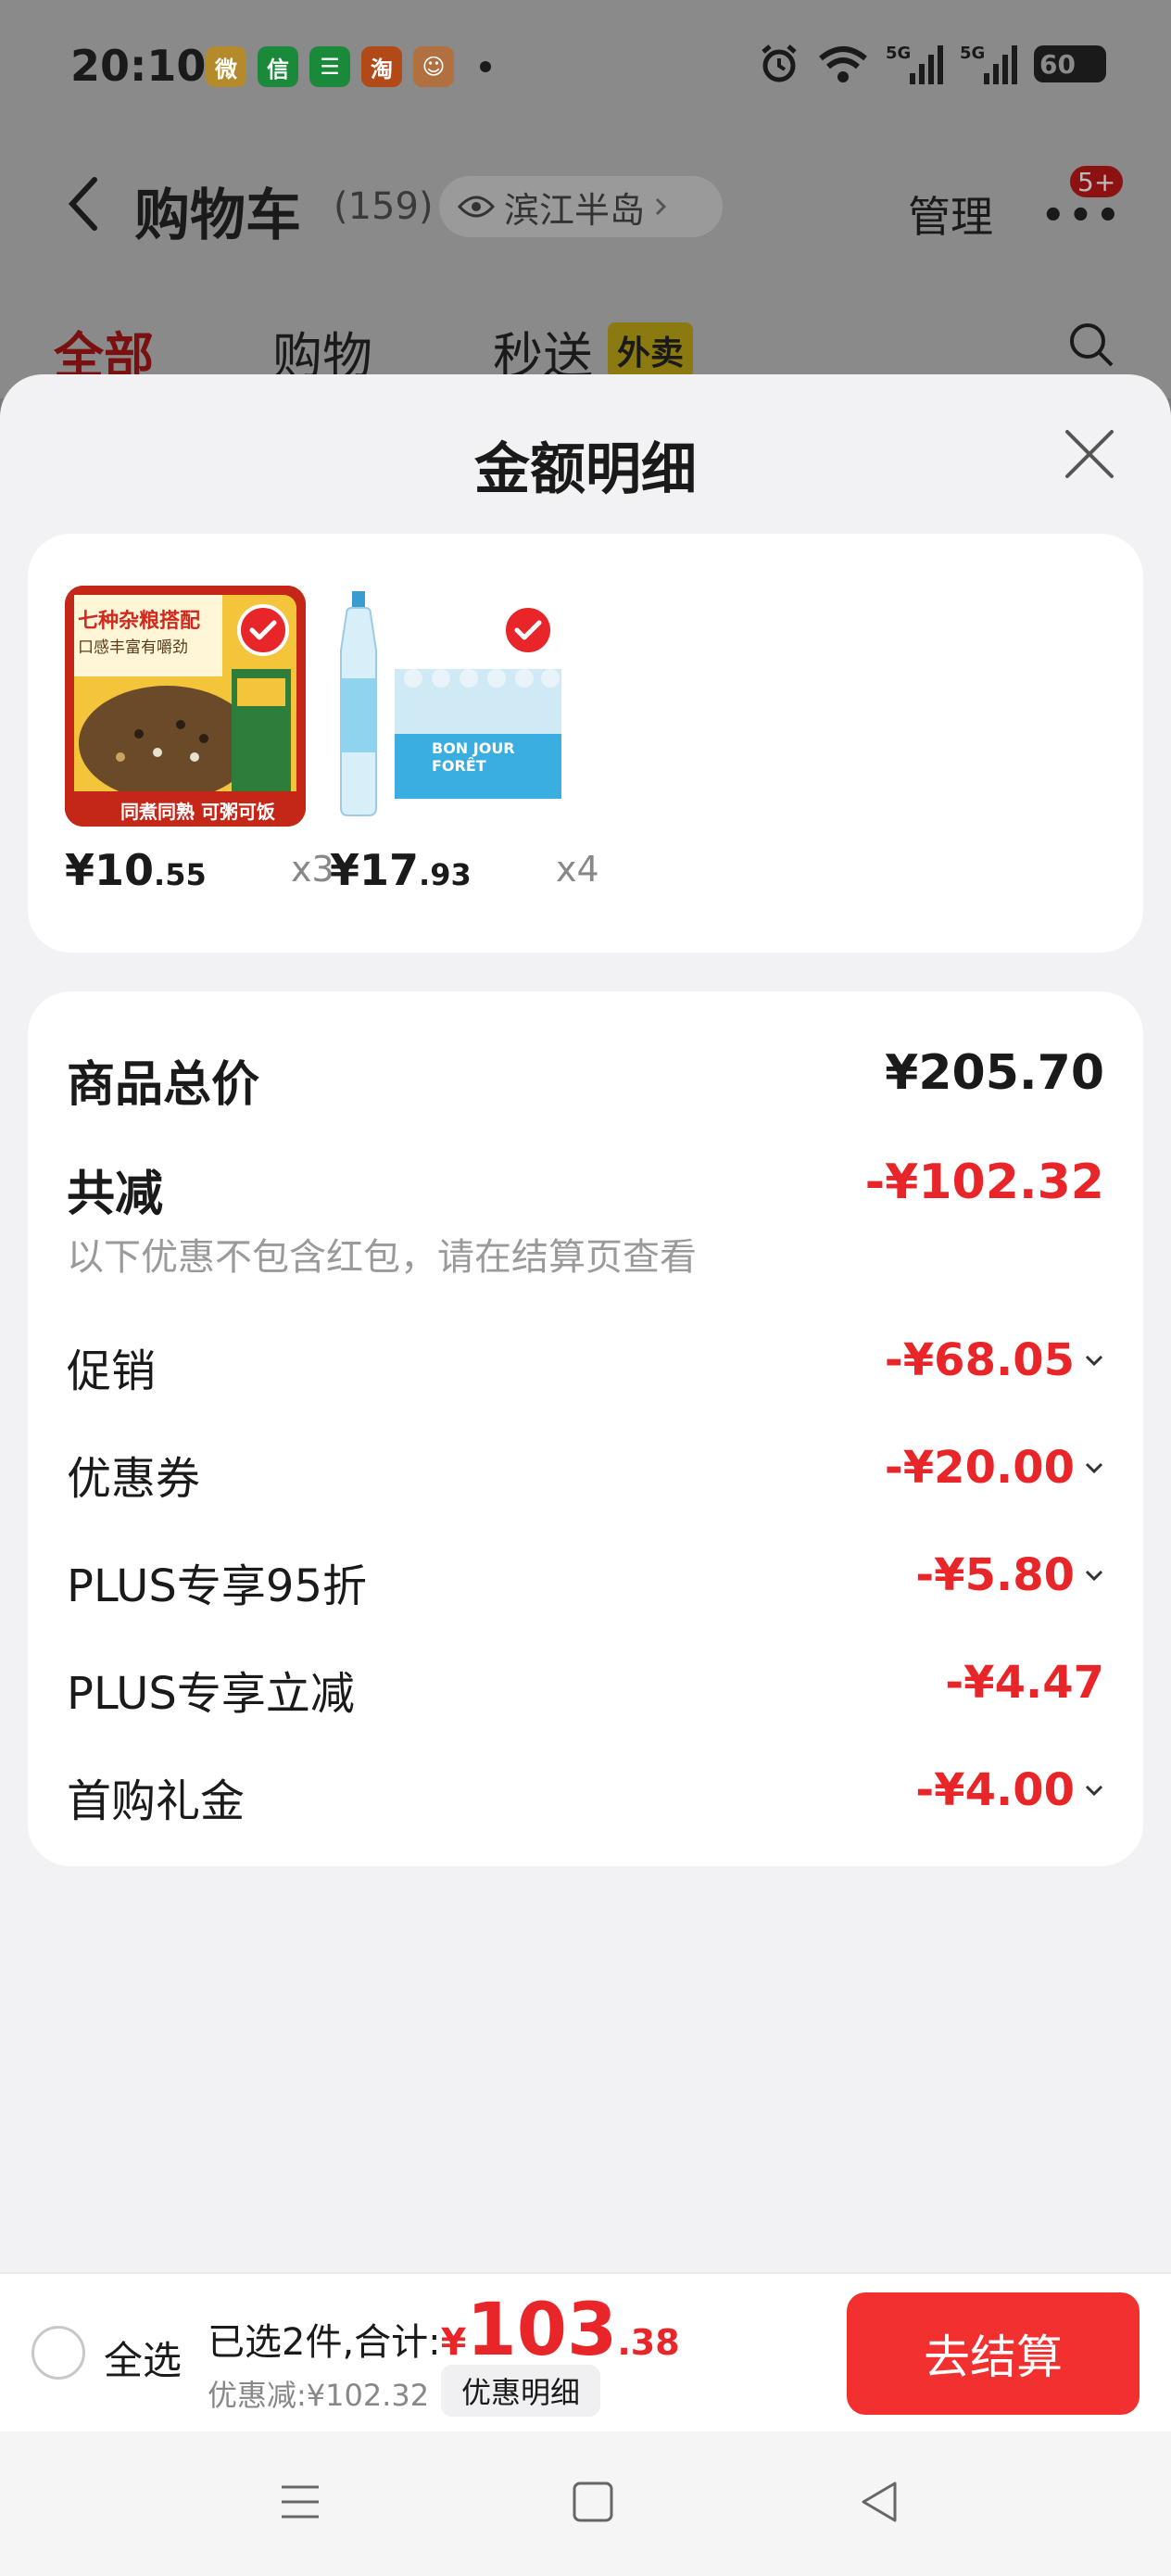 The image size is (1171, 2576). I want to click on system-navigation-bar, so click(585, 2504).